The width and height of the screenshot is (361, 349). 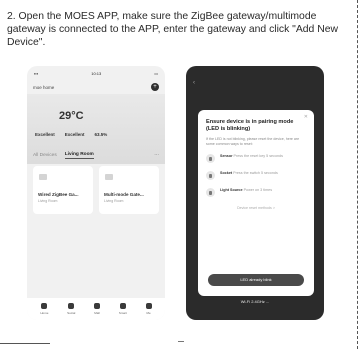 I want to click on signal-icon: ▪▪▪, so click(x=36, y=73).